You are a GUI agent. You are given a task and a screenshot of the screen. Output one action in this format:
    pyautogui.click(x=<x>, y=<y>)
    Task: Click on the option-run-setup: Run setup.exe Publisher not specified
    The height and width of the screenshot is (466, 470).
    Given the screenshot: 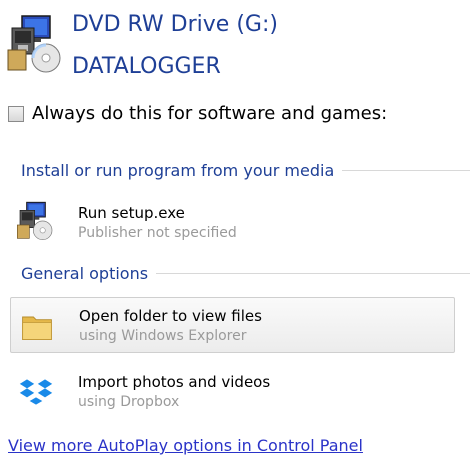 What is the action you would take?
    pyautogui.click(x=232, y=223)
    